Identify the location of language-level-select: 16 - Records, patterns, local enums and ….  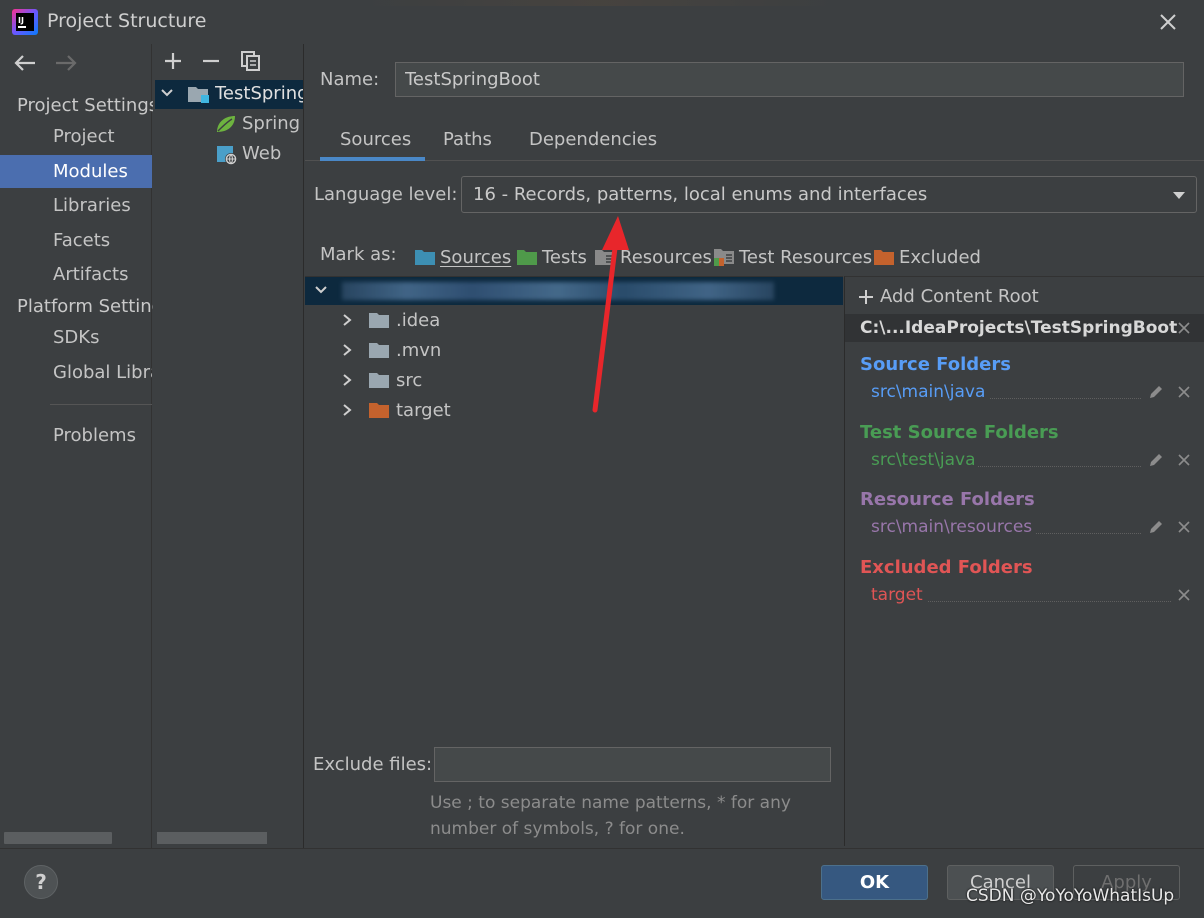
(829, 194).